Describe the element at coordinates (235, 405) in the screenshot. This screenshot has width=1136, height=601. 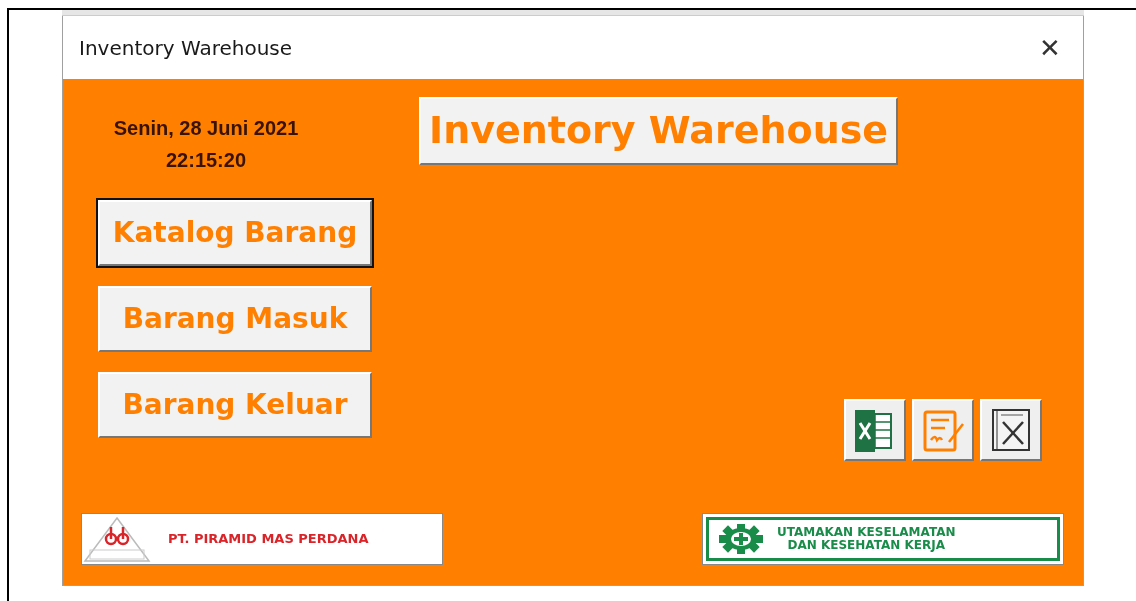
I see `menu-button: Barang Keluar` at that location.